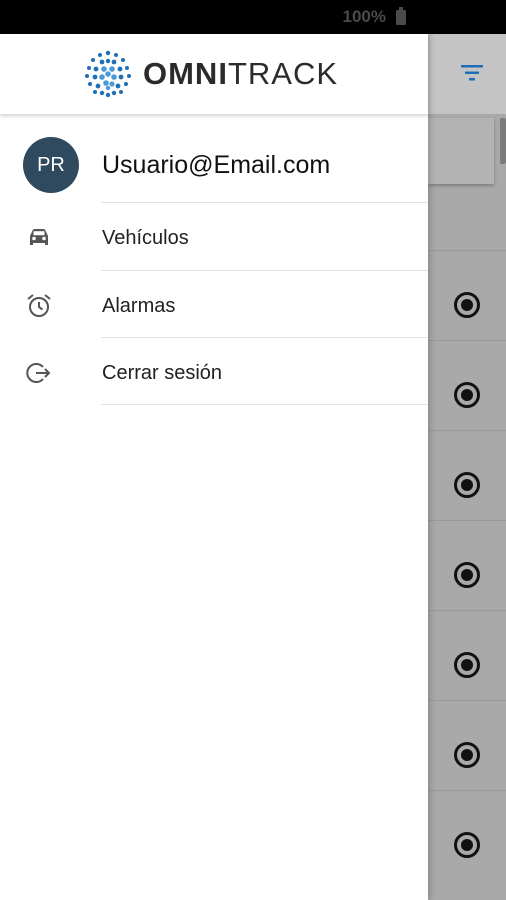 This screenshot has width=506, height=900. What do you see at coordinates (253, 17) in the screenshot?
I see `status-bar: 100%` at bounding box center [253, 17].